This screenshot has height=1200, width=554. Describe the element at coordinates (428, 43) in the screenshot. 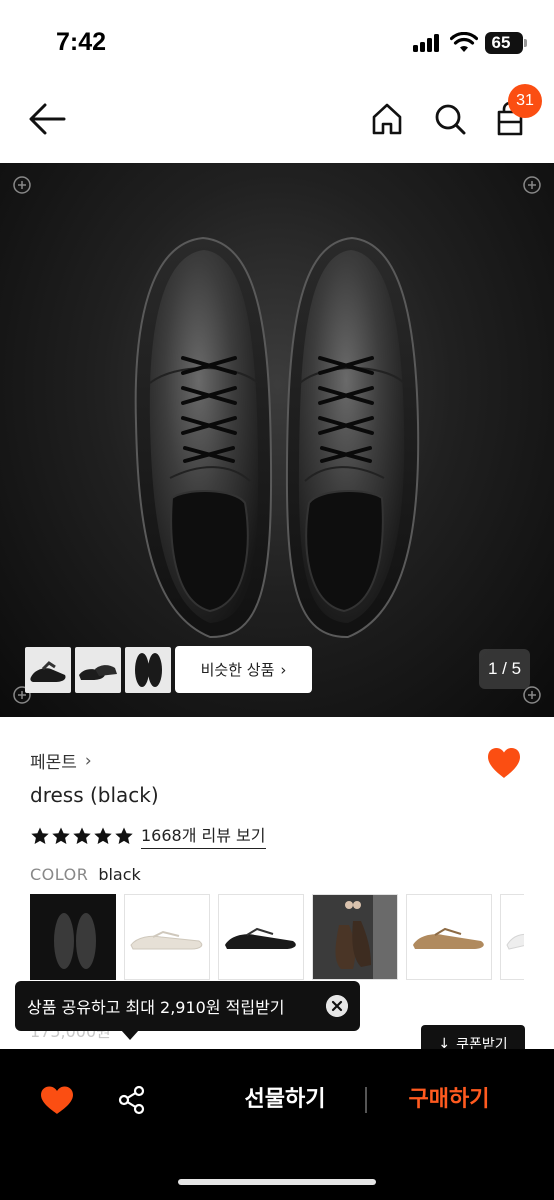

I see `cellular-signal-icon` at that location.